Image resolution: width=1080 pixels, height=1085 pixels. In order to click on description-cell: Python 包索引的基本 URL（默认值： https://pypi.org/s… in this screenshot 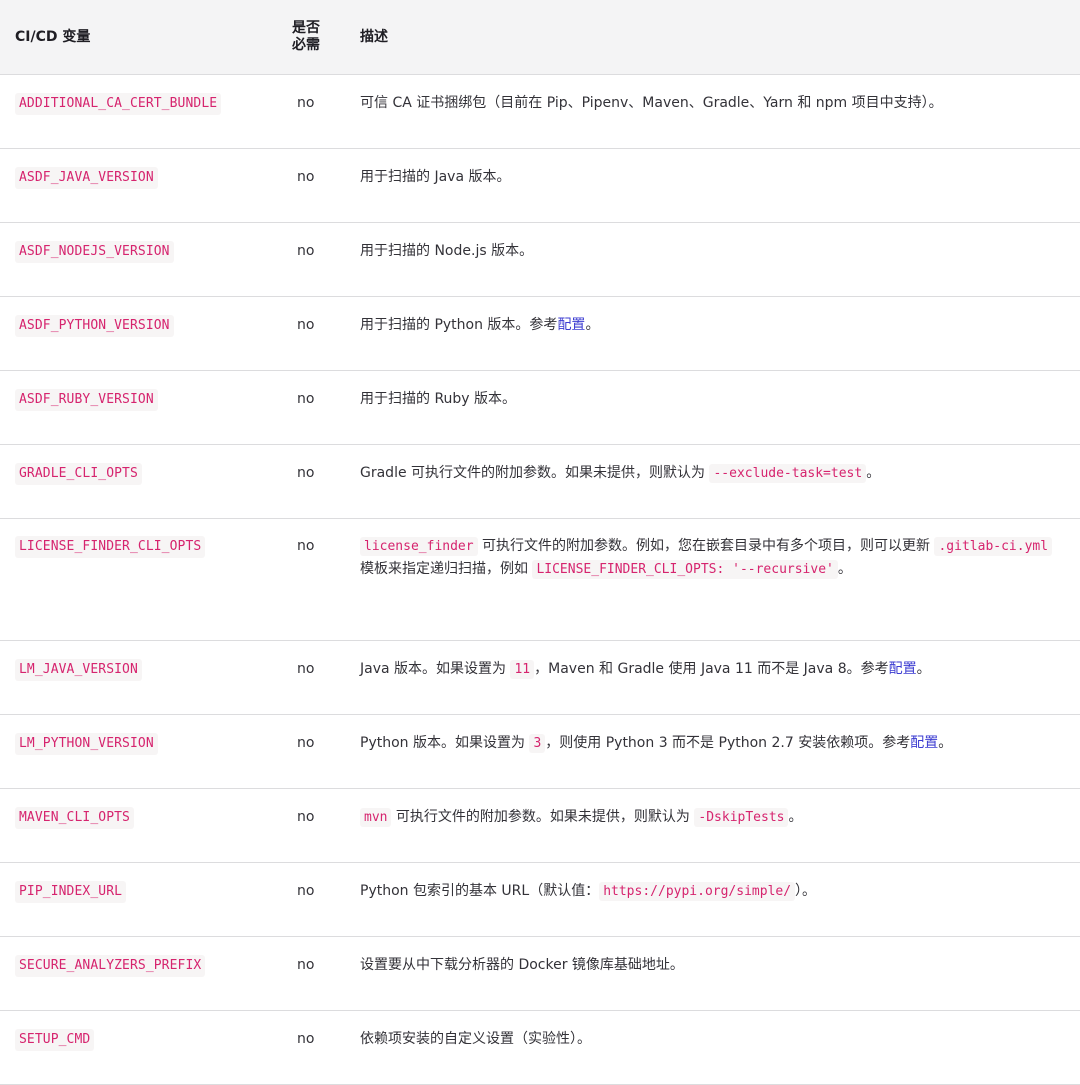, I will do `click(711, 899)`.